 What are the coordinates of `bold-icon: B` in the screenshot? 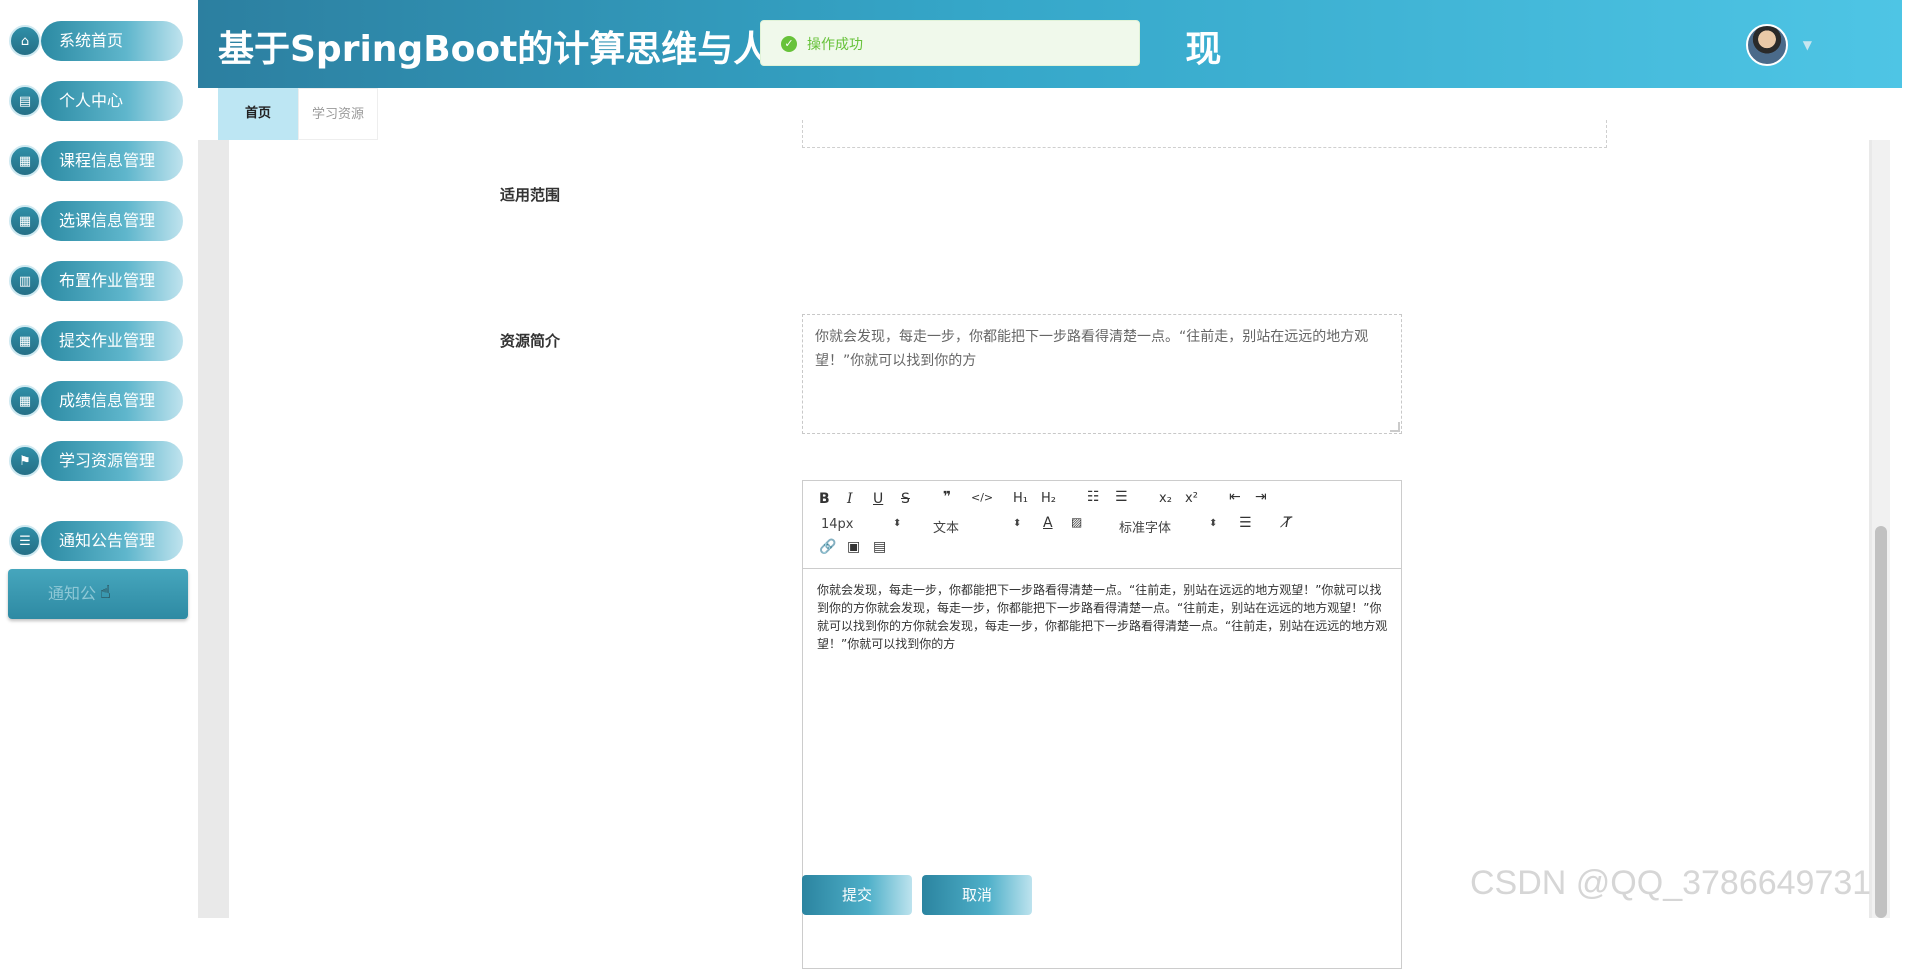 It's located at (824, 499).